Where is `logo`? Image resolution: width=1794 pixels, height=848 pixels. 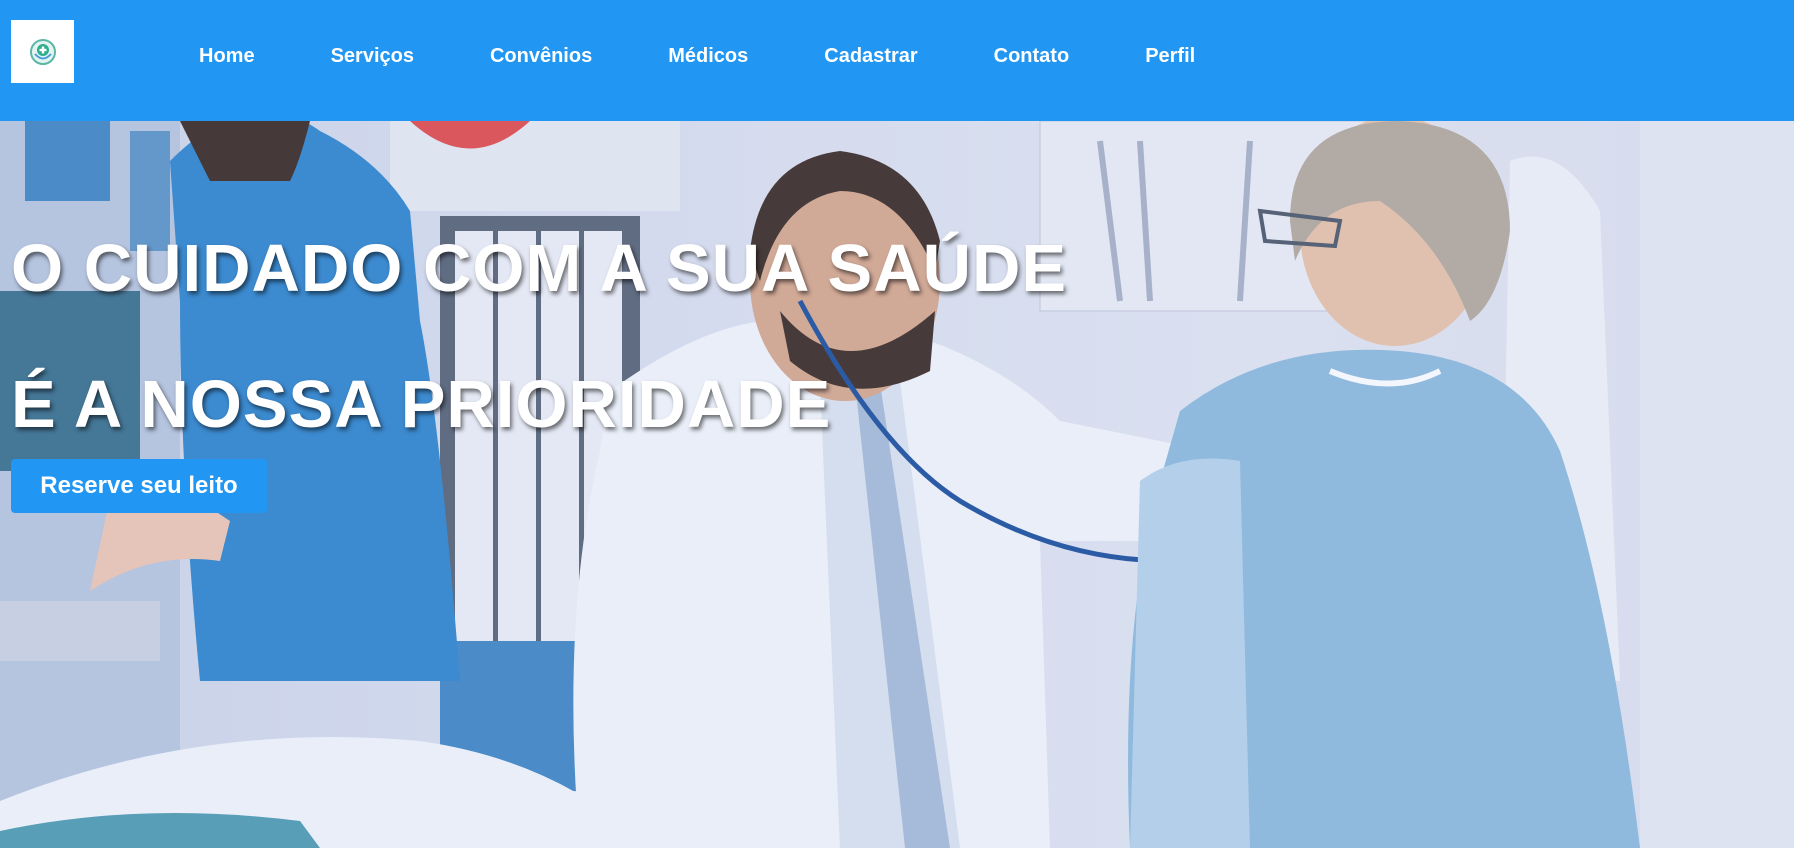
logo is located at coordinates (42, 51).